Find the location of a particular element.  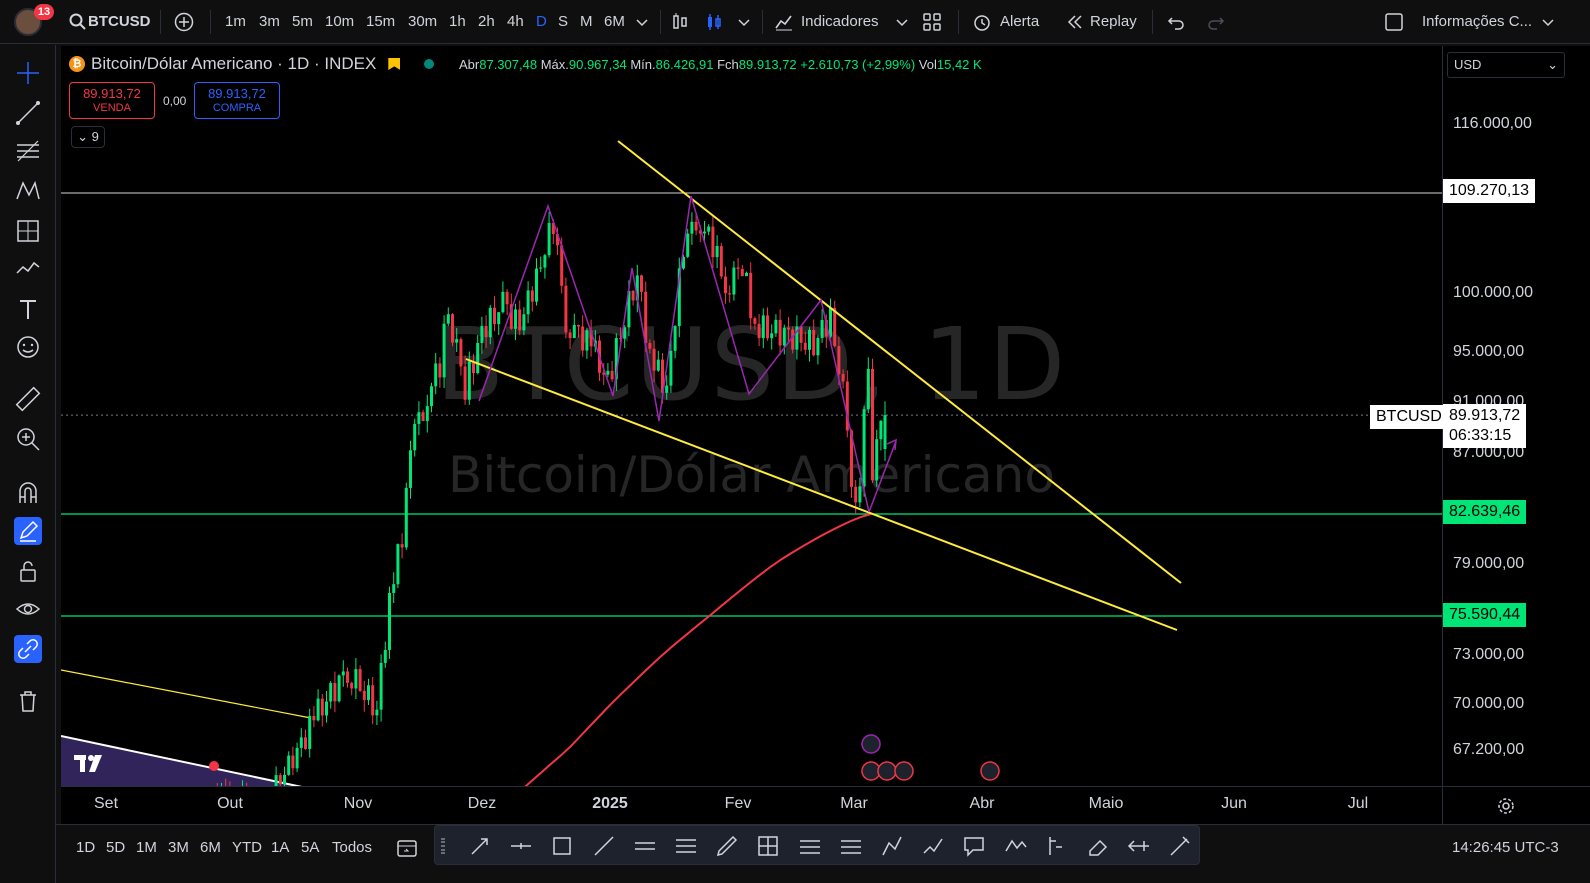

arrow-icon is located at coordinates (480, 846).